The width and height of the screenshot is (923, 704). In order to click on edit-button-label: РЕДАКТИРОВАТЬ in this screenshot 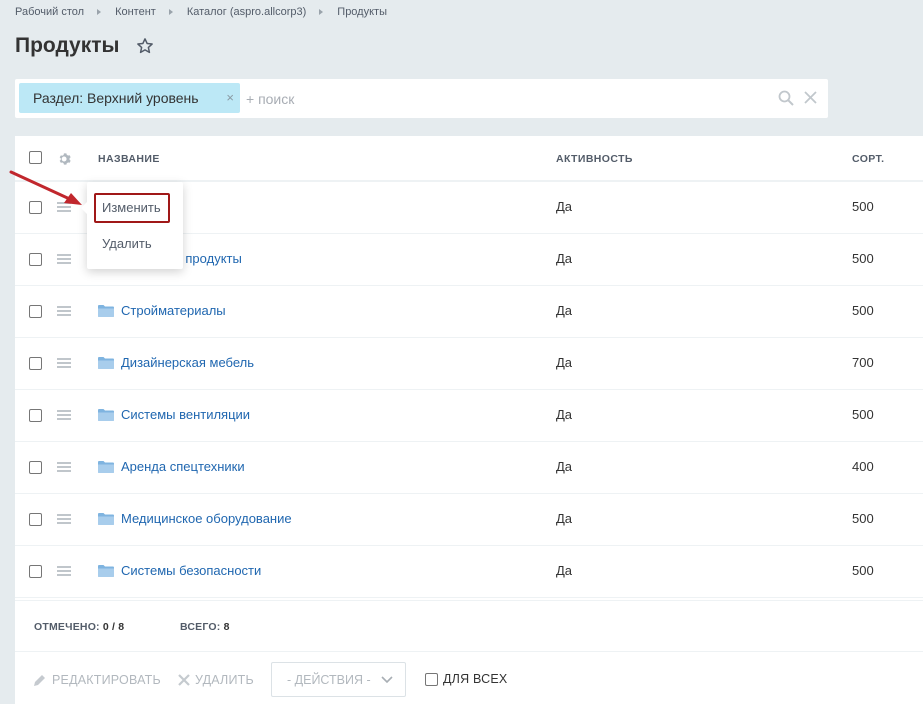, I will do `click(106, 680)`.